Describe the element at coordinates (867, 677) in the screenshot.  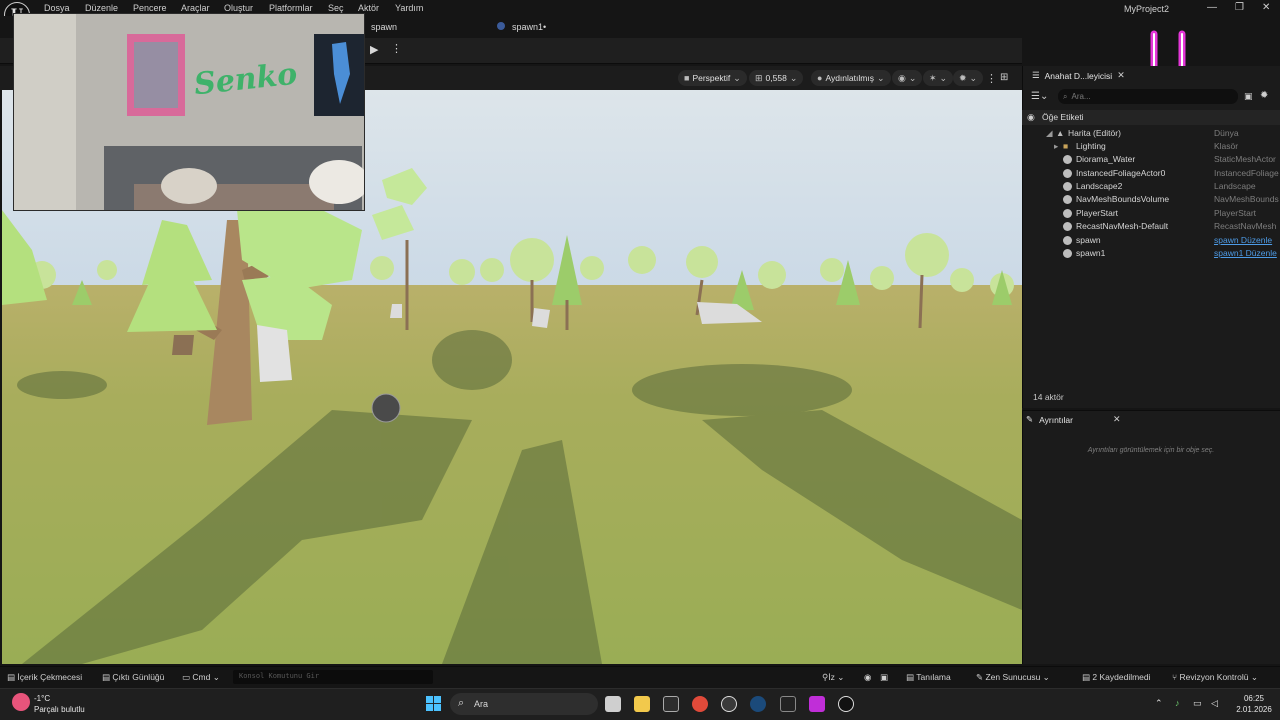
I see `record-icon: ◉` at that location.